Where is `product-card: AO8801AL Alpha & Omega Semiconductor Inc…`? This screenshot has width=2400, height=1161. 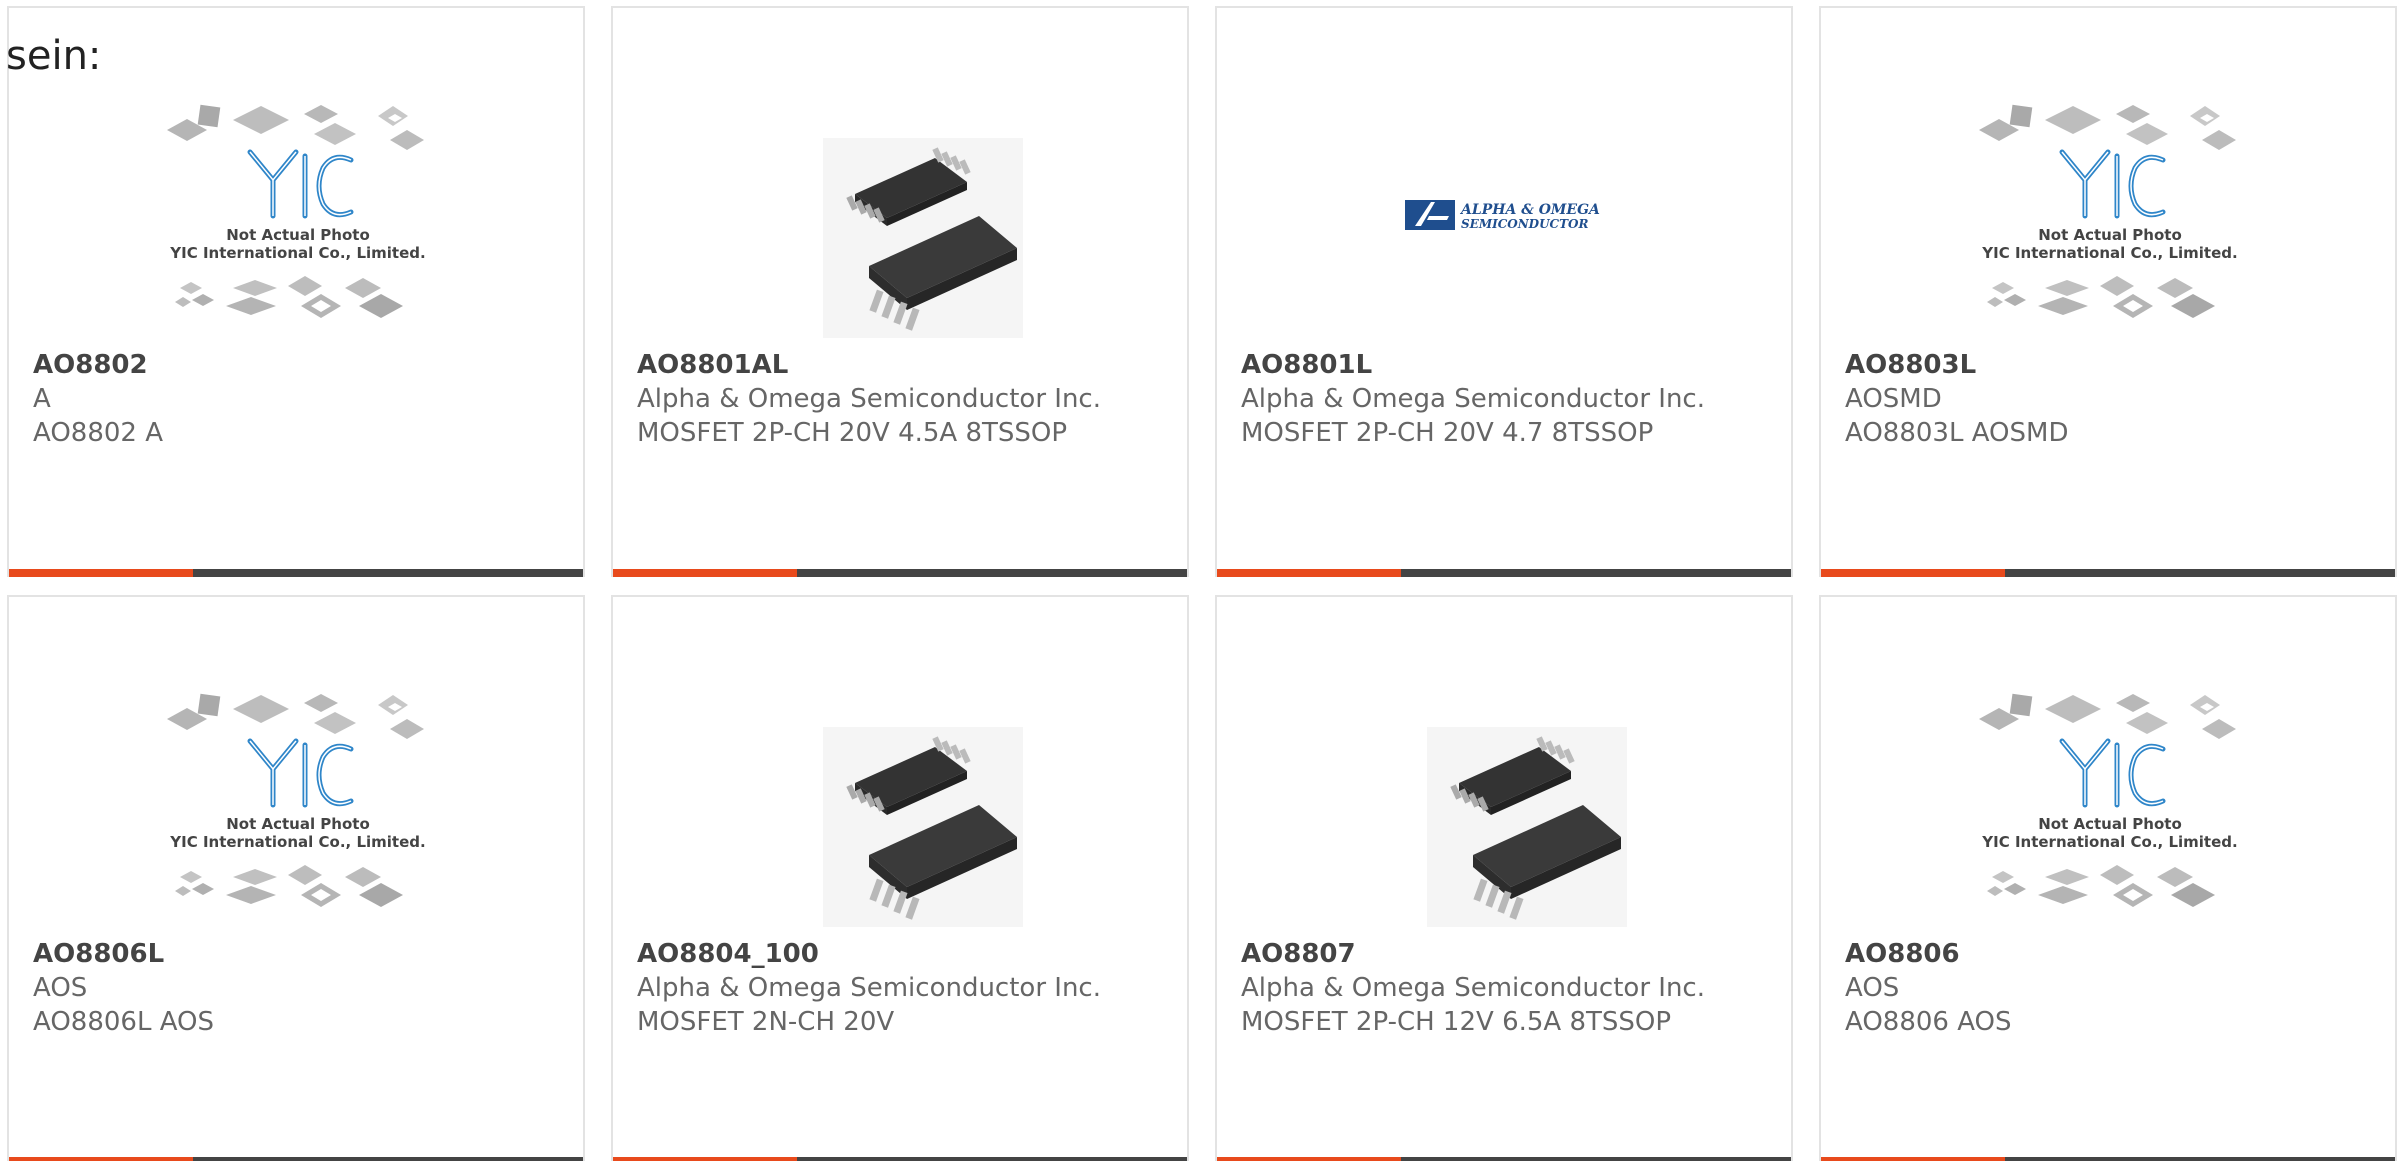
product-card: AO8801AL Alpha & Omega Semiconductor Inc… is located at coordinates (900, 291).